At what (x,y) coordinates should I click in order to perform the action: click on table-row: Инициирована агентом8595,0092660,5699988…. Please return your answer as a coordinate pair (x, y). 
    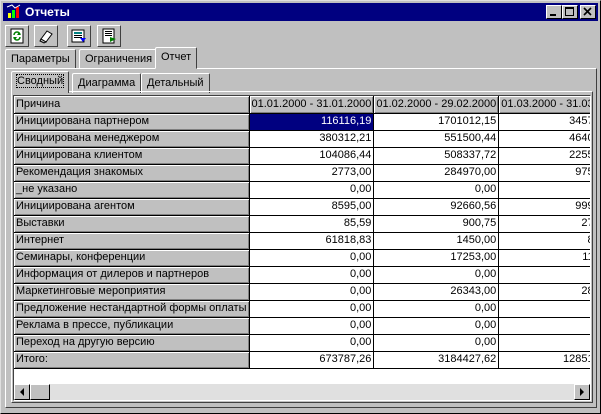
    Looking at the image, I should click on (302, 207).